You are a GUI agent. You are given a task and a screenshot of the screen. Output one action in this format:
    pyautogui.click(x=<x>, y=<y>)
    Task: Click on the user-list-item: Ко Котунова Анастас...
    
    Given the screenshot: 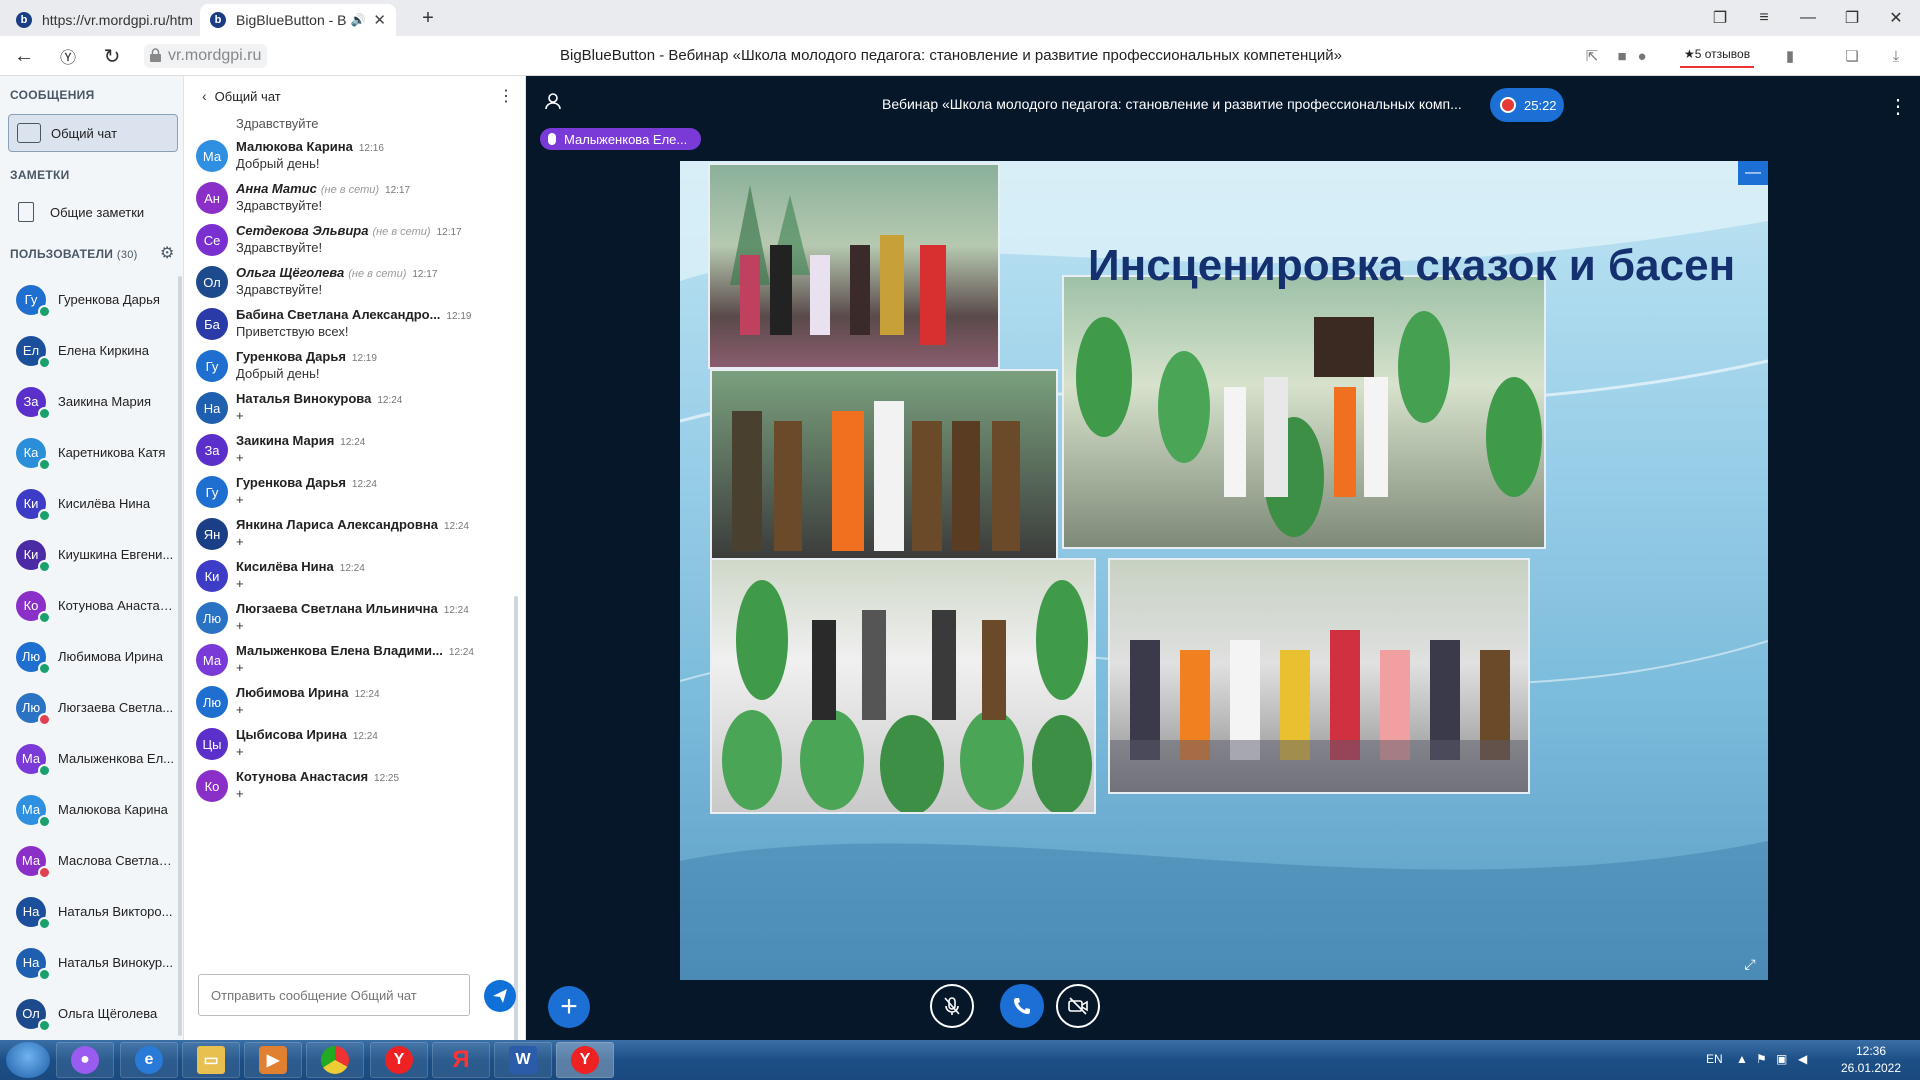 What is the action you would take?
    pyautogui.click(x=89, y=605)
    